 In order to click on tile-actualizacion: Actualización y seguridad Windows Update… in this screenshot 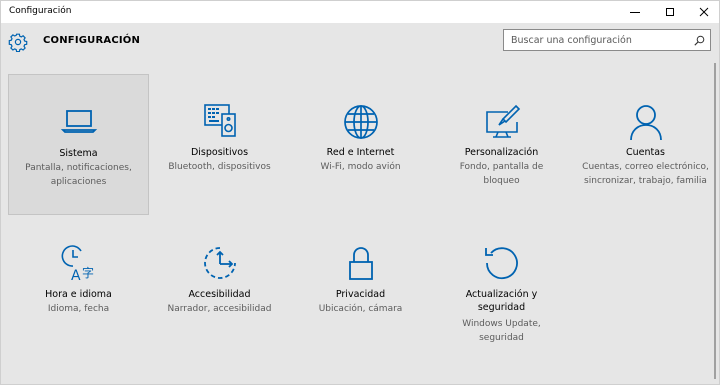, I will do `click(501, 291)`.